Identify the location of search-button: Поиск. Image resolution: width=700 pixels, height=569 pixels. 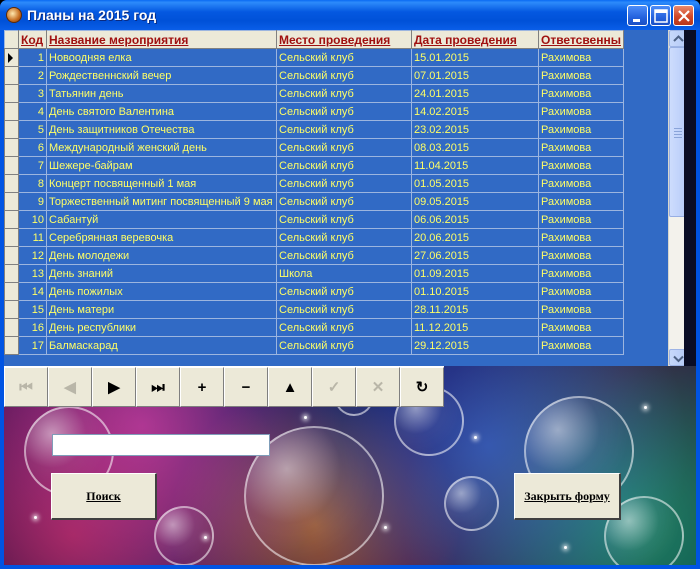
(104, 496).